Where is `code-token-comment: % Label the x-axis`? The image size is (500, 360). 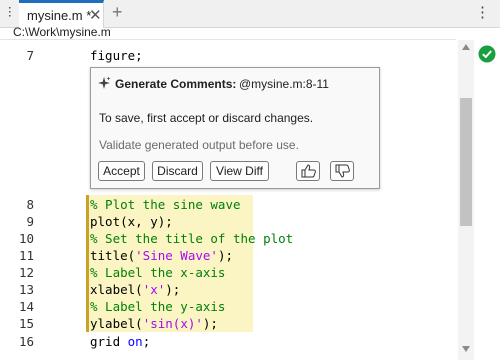 code-token-comment: % Label the x-axis is located at coordinates (158, 272).